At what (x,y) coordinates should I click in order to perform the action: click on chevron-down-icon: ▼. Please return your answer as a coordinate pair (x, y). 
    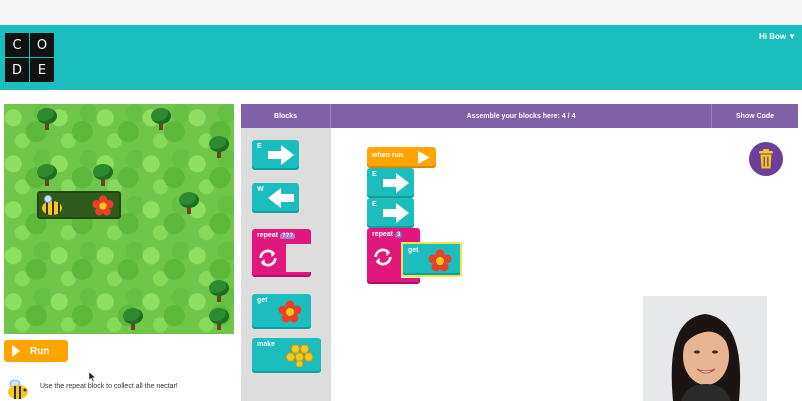
    Looking at the image, I should click on (792, 36).